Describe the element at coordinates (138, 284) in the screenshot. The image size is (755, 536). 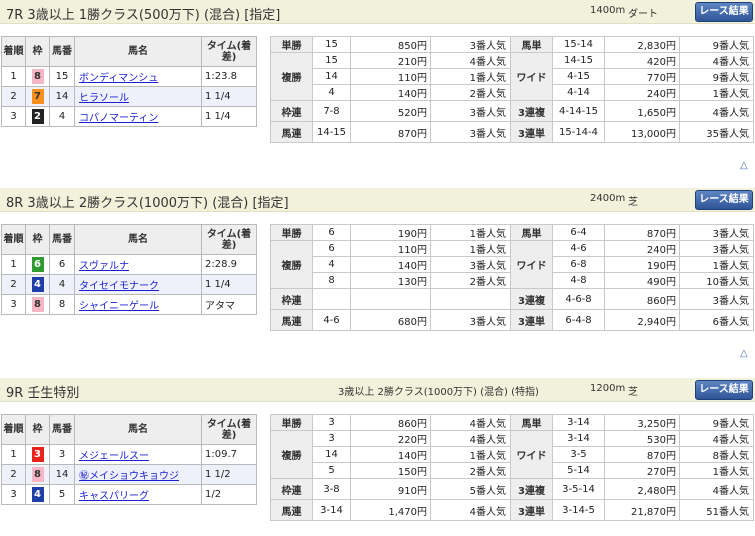
I see `horse-name-link: タイセイモナーク` at that location.